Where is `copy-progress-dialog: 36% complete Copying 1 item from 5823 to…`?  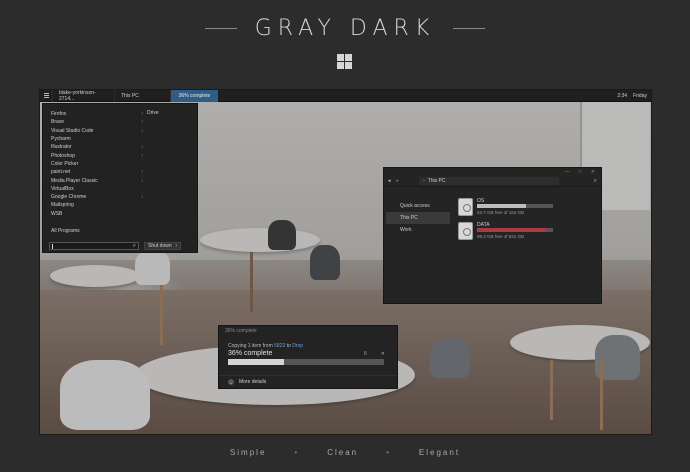
copy-progress-dialog: 36% complete Copying 1 item from 5823 to… is located at coordinates (308, 357).